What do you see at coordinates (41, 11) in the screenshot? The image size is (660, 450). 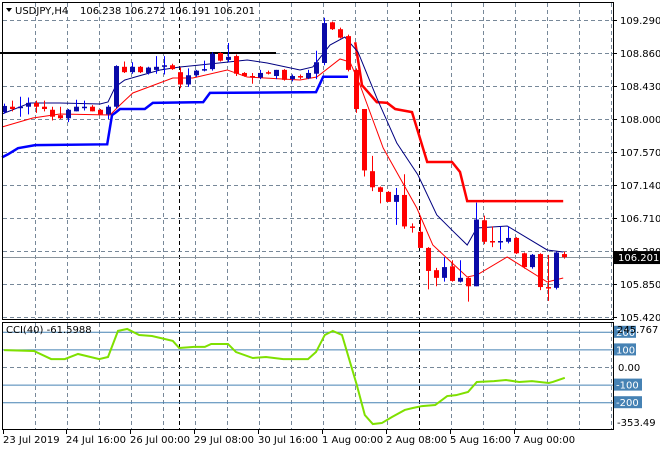 I see `symbol-label: USDJPY,H4` at bounding box center [41, 11].